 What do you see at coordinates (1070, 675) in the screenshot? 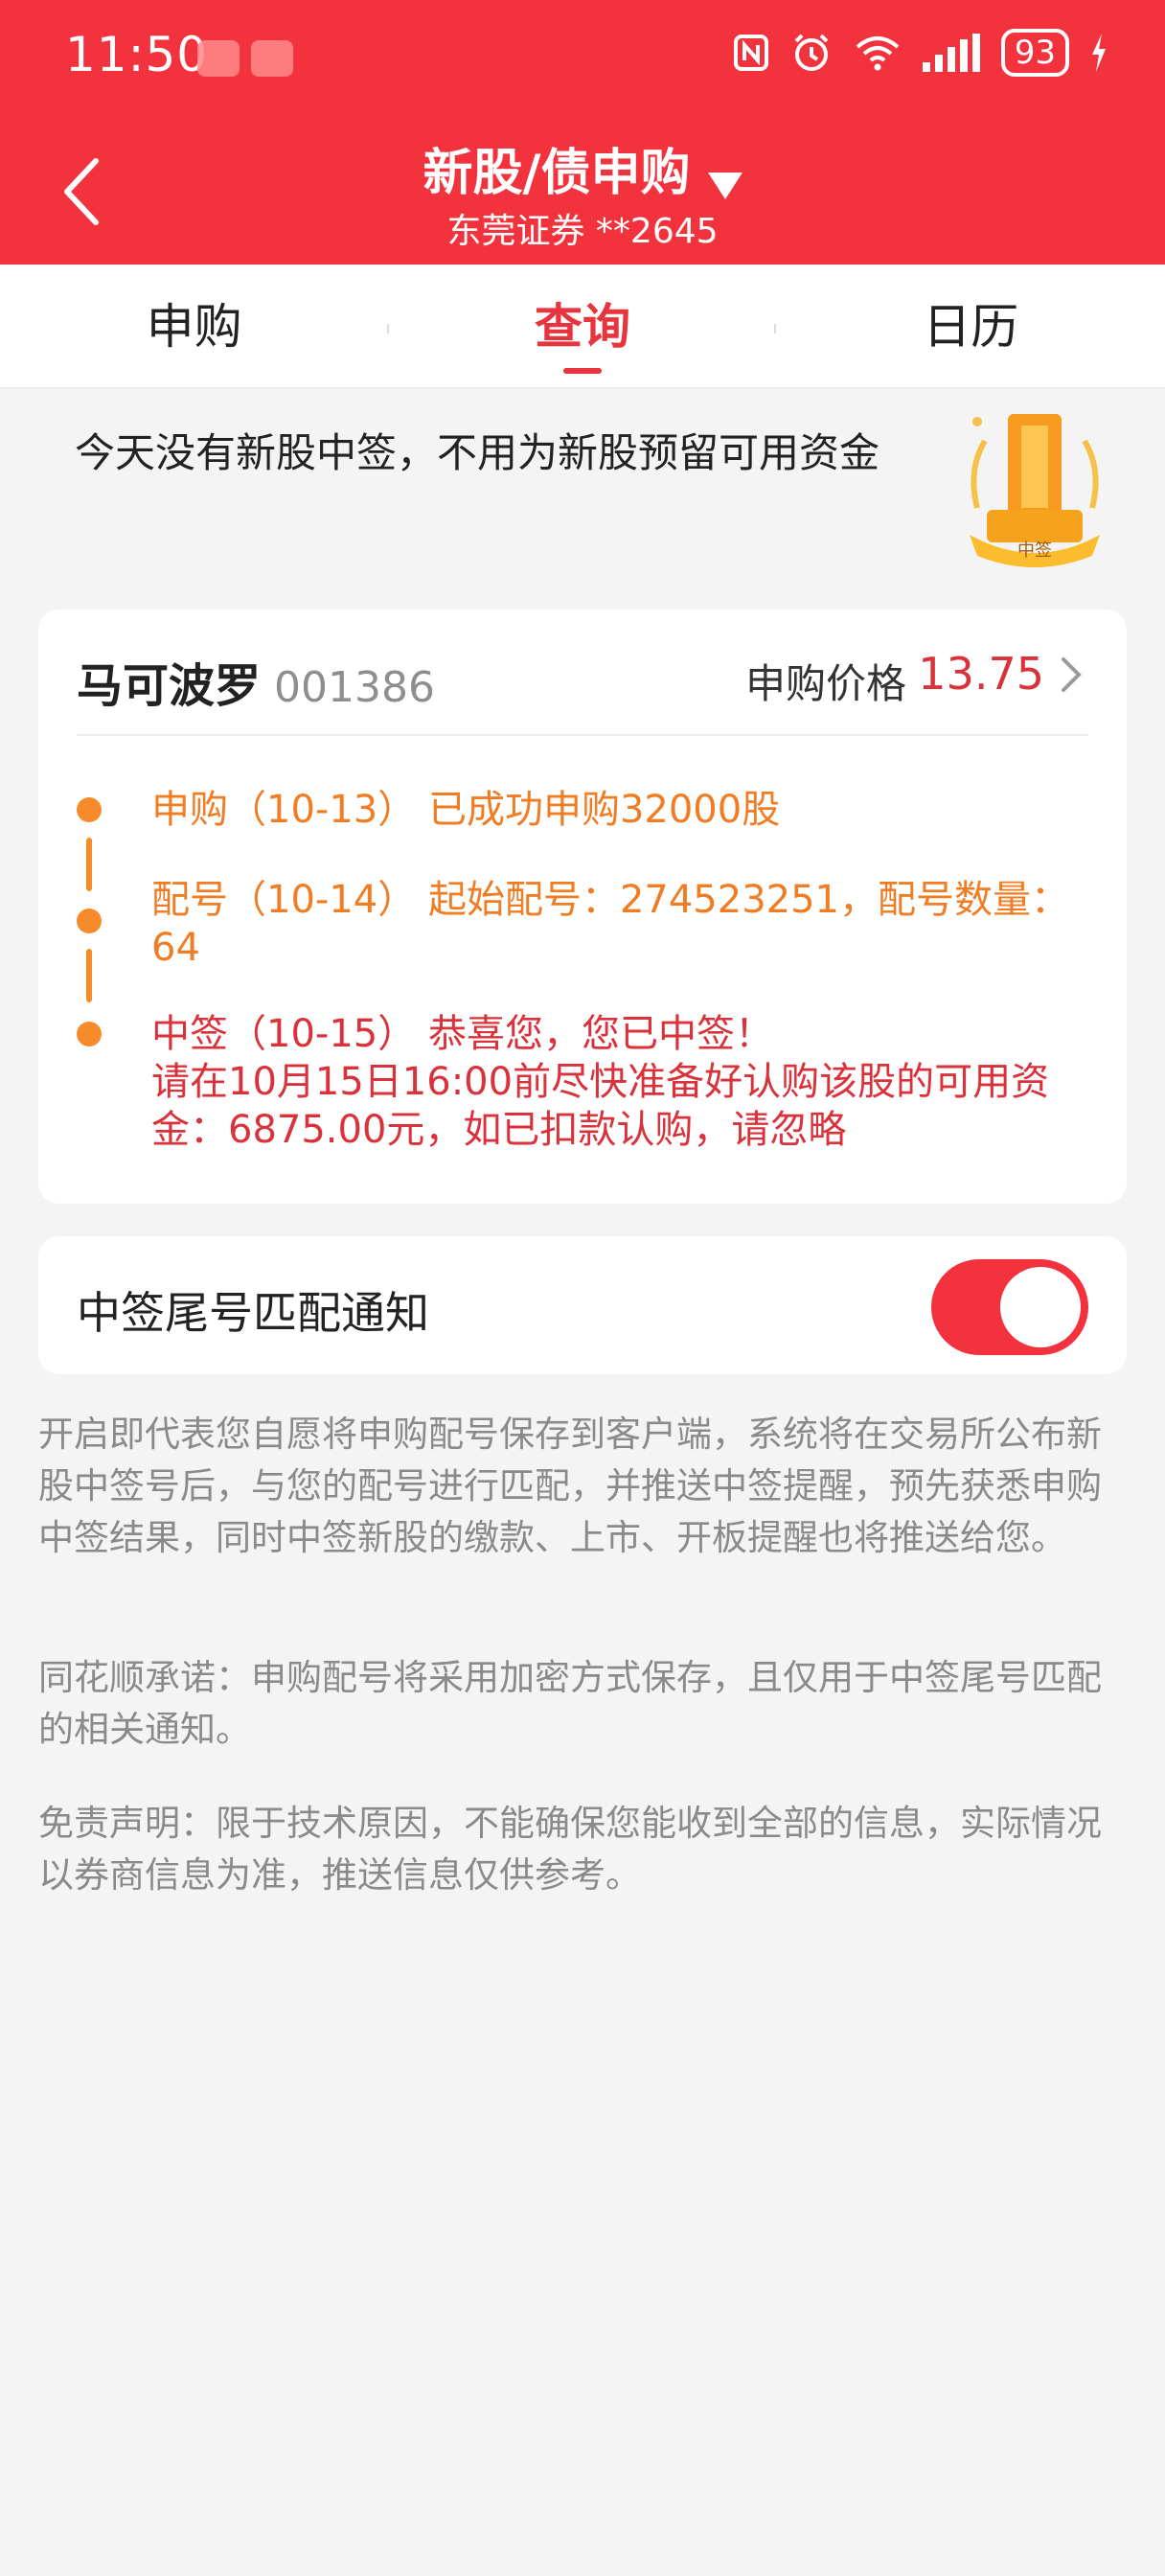
I see `chevron-right-icon` at bounding box center [1070, 675].